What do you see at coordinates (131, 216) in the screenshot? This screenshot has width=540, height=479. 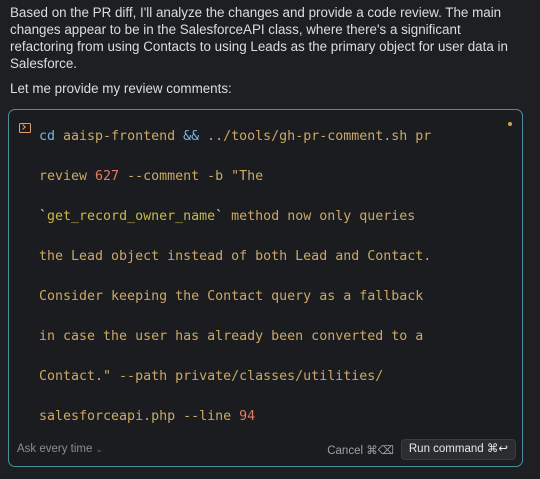 I see `command-token: get_record_owner_name` at bounding box center [131, 216].